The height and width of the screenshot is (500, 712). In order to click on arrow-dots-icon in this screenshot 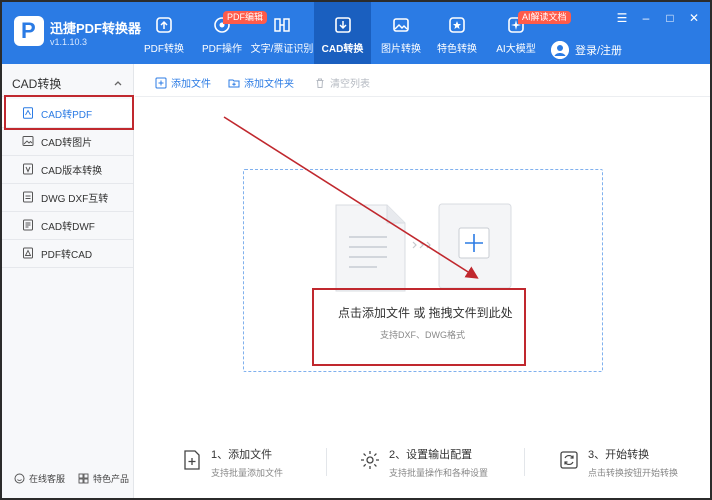, I will do `click(421, 245)`.